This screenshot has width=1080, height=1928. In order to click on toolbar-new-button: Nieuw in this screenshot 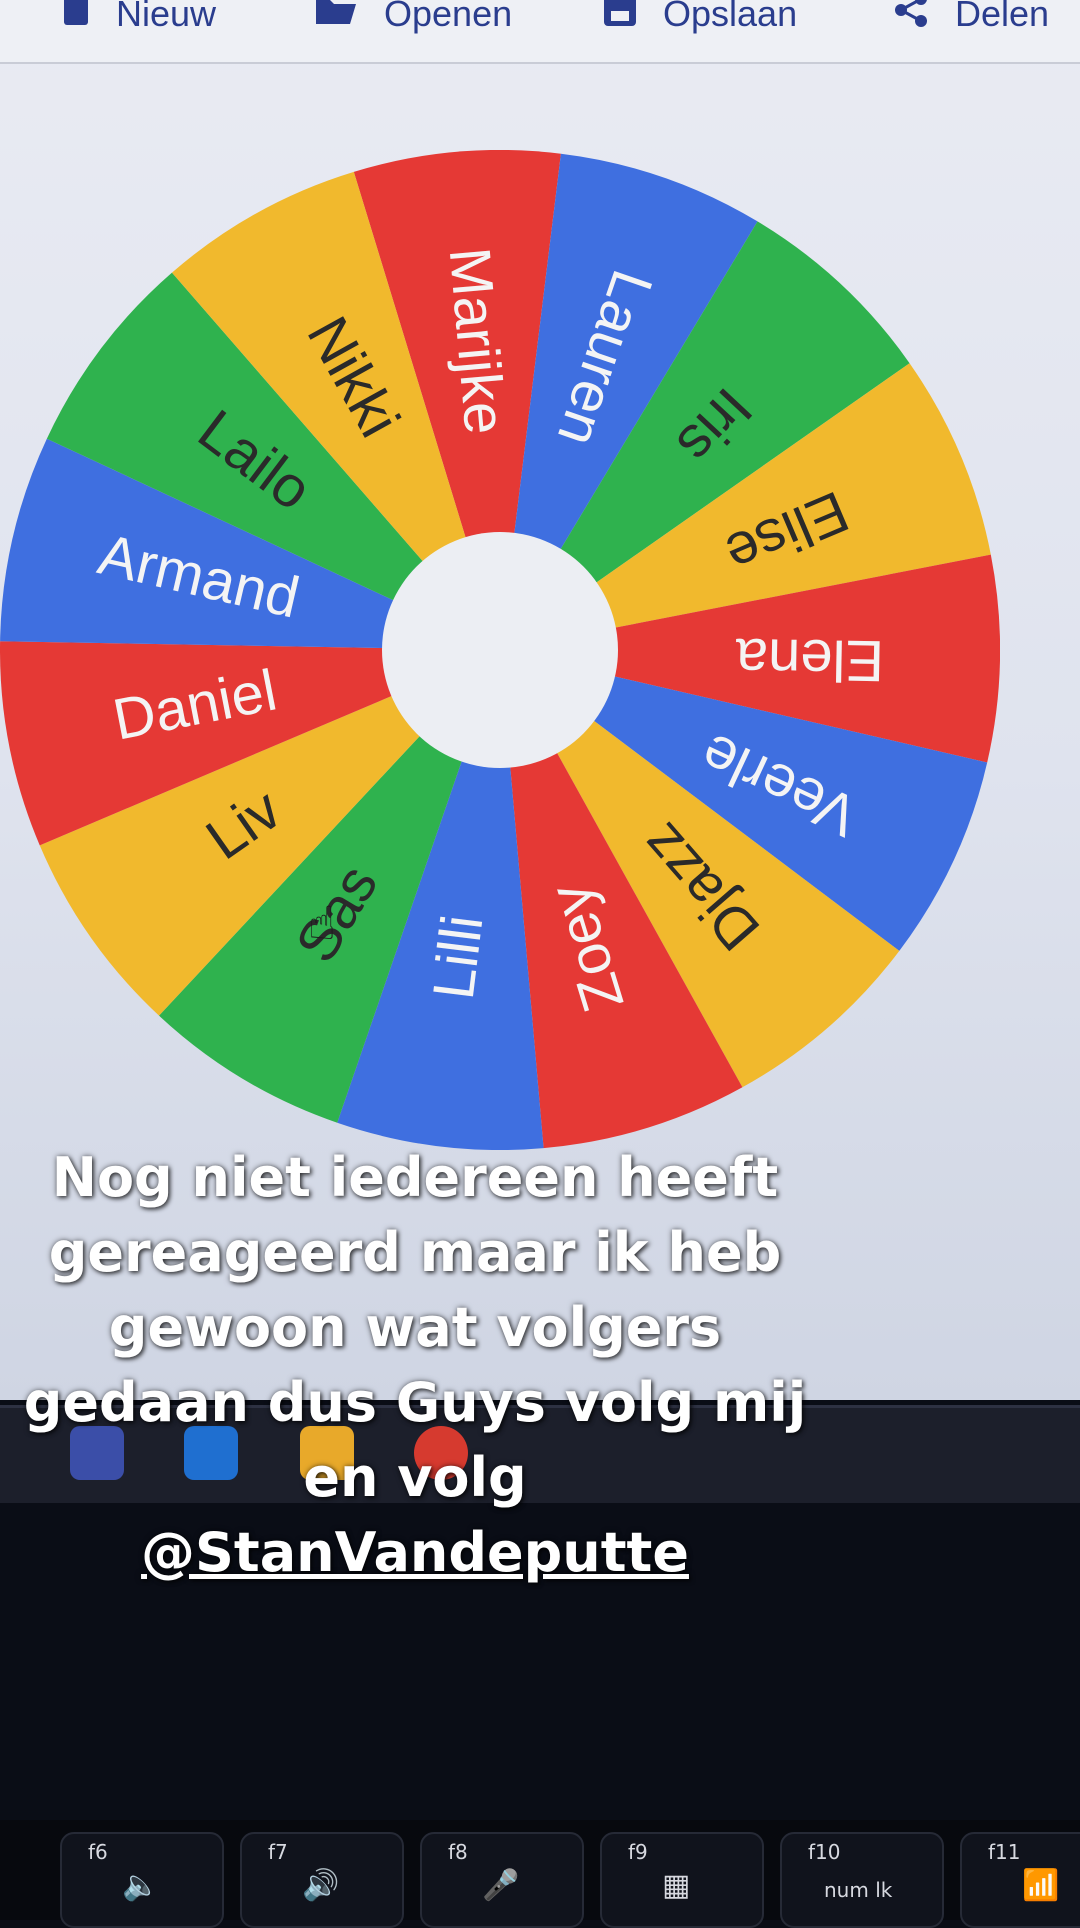, I will do `click(139, 22)`.